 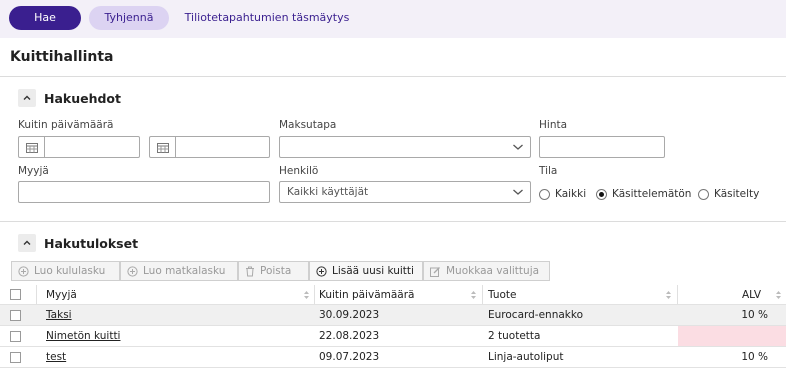 I want to click on column-label: Kuitin päivämäärä, so click(x=367, y=294).